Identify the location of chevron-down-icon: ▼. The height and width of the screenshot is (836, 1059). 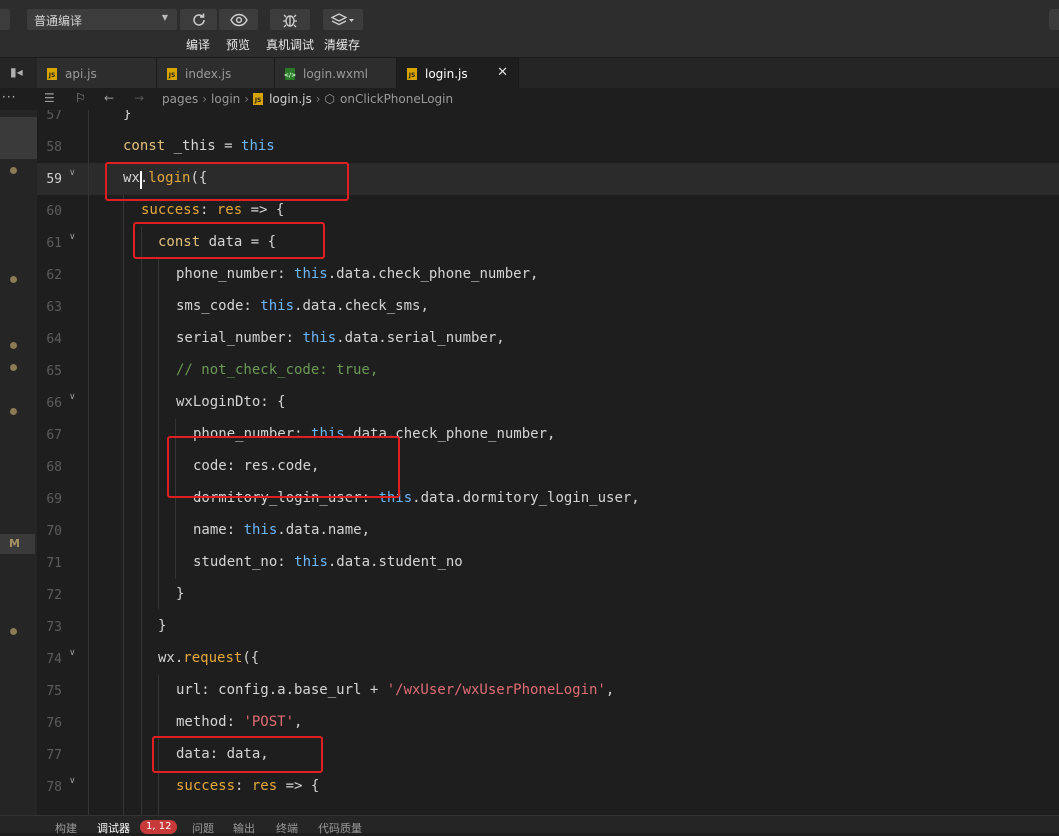
(164, 17).